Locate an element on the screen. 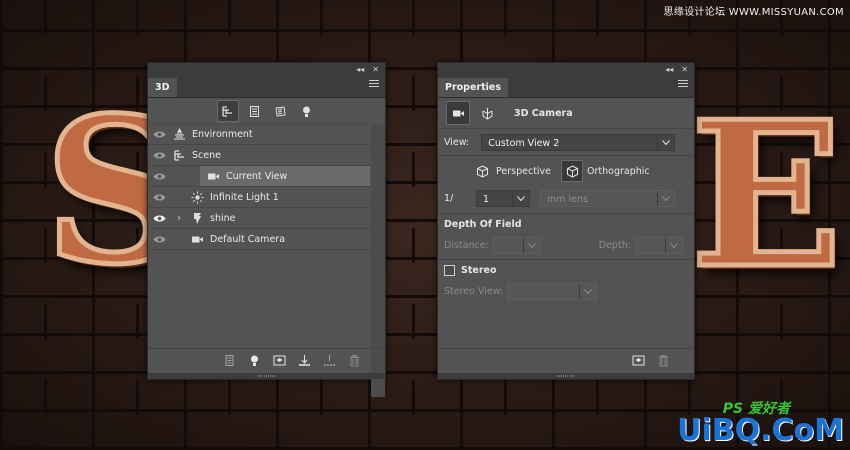 This screenshot has width=850, height=450. orthographic-button is located at coordinates (572, 171).